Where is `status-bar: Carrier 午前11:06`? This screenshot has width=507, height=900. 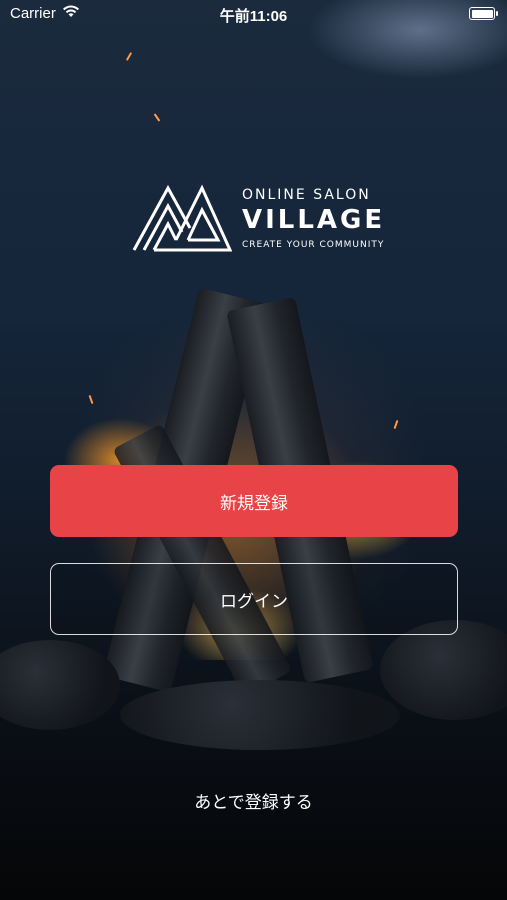
status-bar: Carrier 午前11:06 is located at coordinates (253, 14).